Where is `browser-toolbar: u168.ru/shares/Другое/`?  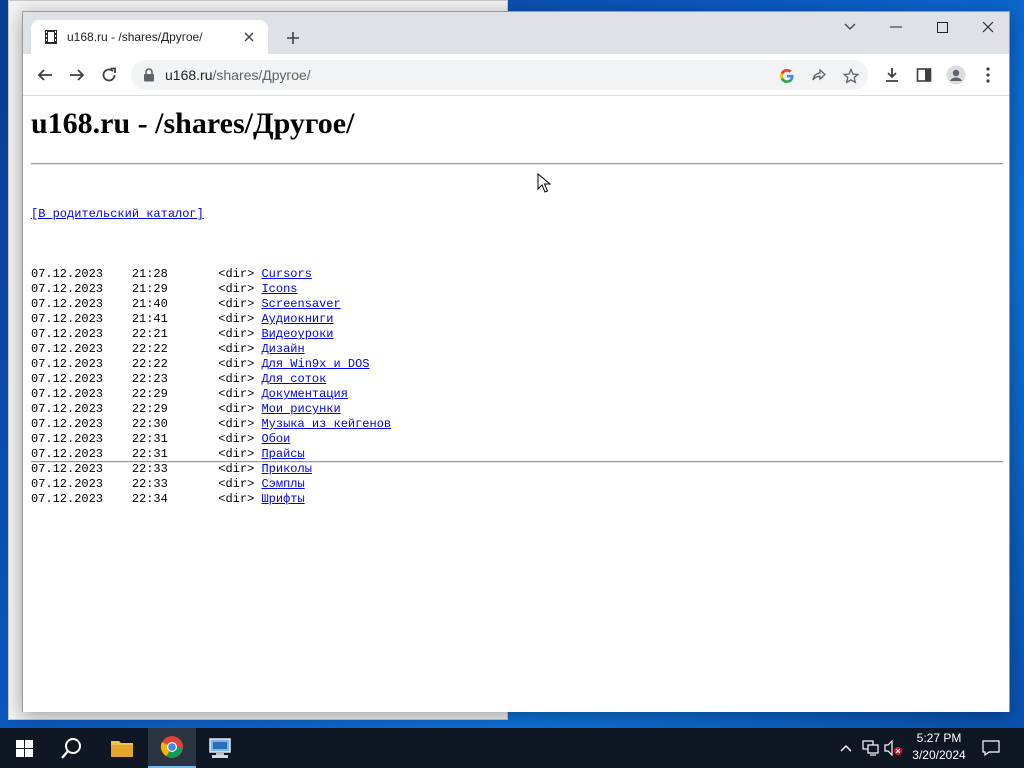 browser-toolbar: u168.ru/shares/Другое/ is located at coordinates (516, 75).